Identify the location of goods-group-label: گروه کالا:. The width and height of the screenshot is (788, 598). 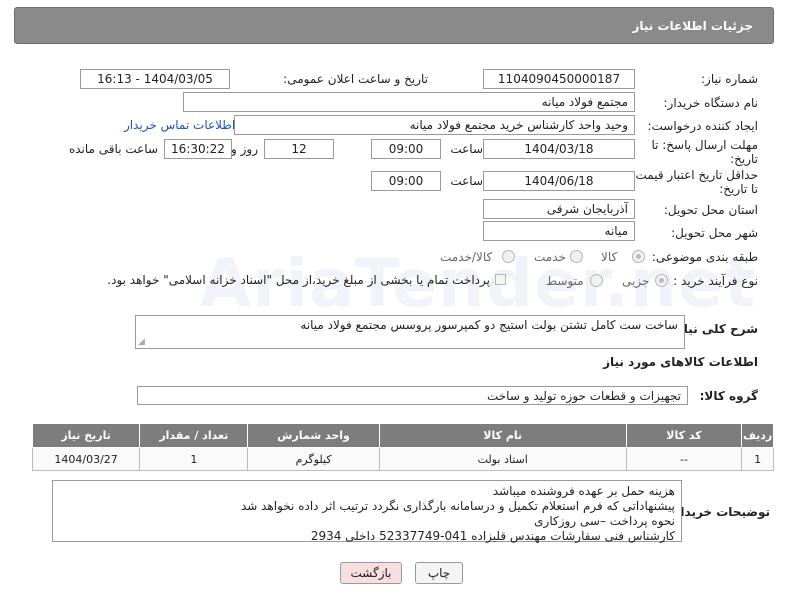
(728, 396).